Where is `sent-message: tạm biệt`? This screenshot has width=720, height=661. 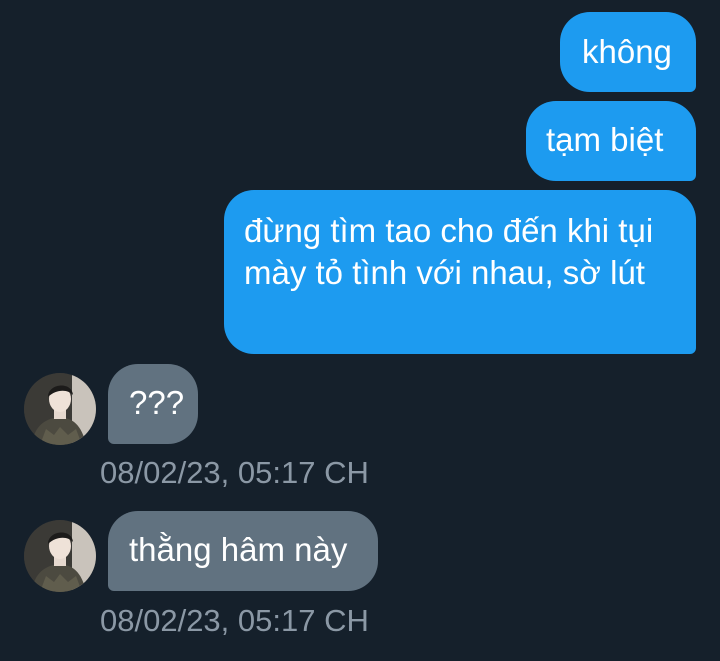 sent-message: tạm biệt is located at coordinates (611, 141).